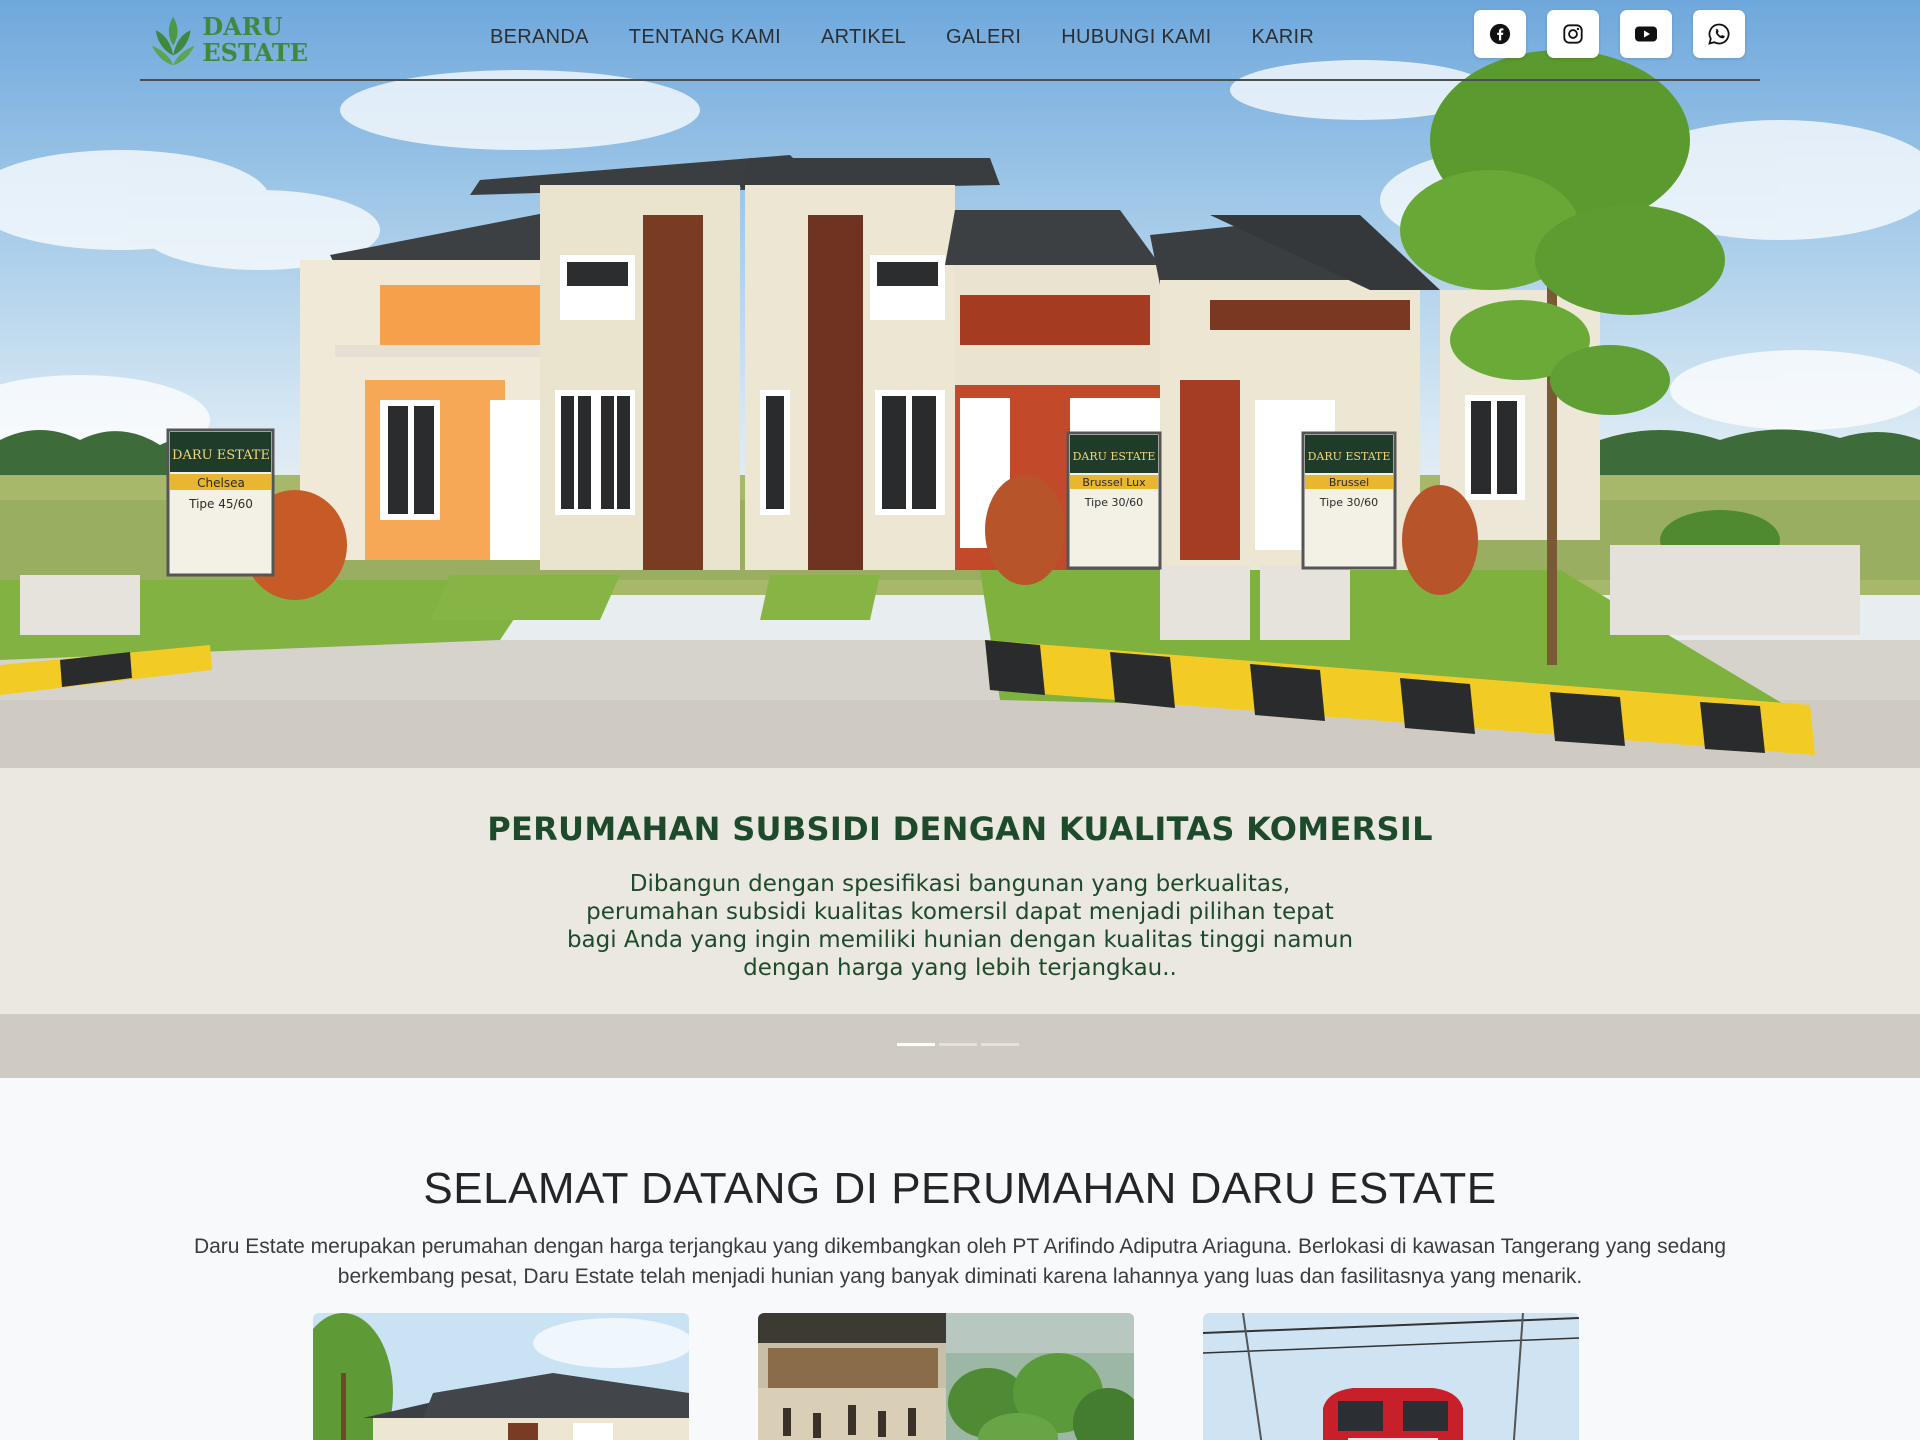 This screenshot has width=1920, height=1440. What do you see at coordinates (983, 37) in the screenshot?
I see `nav-item-galeri: GALERI` at bounding box center [983, 37].